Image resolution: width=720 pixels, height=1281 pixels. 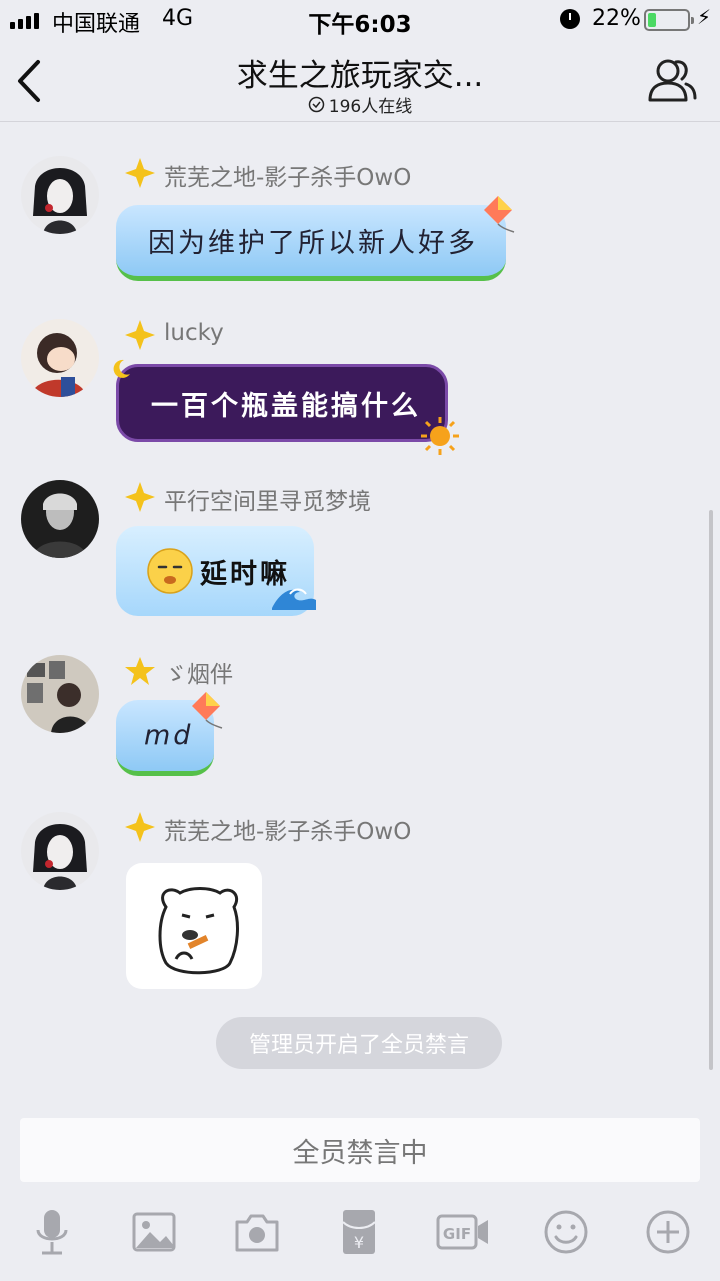 I want to click on chat-toolbar: ¥ GIF, so click(x=360, y=1233).